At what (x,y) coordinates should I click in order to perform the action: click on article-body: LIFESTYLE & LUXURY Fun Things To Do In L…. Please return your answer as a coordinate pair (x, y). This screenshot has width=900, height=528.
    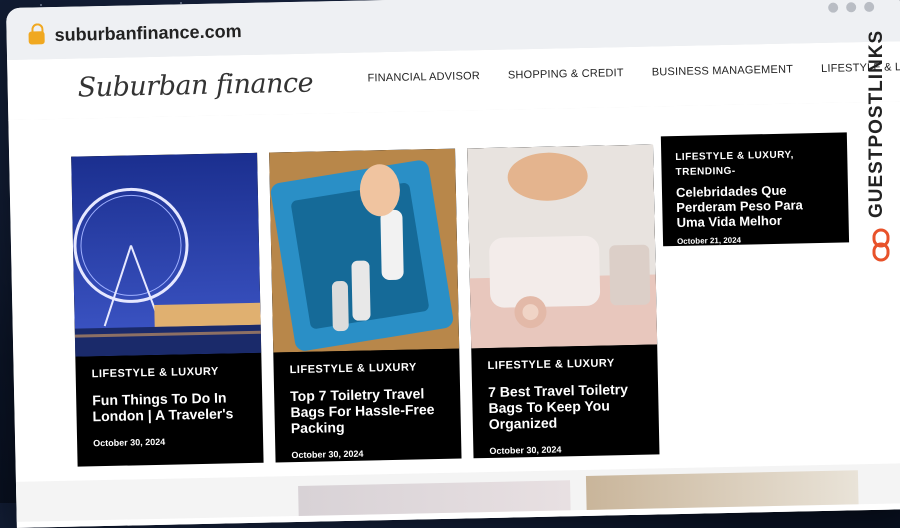
    Looking at the image, I should click on (171, 407).